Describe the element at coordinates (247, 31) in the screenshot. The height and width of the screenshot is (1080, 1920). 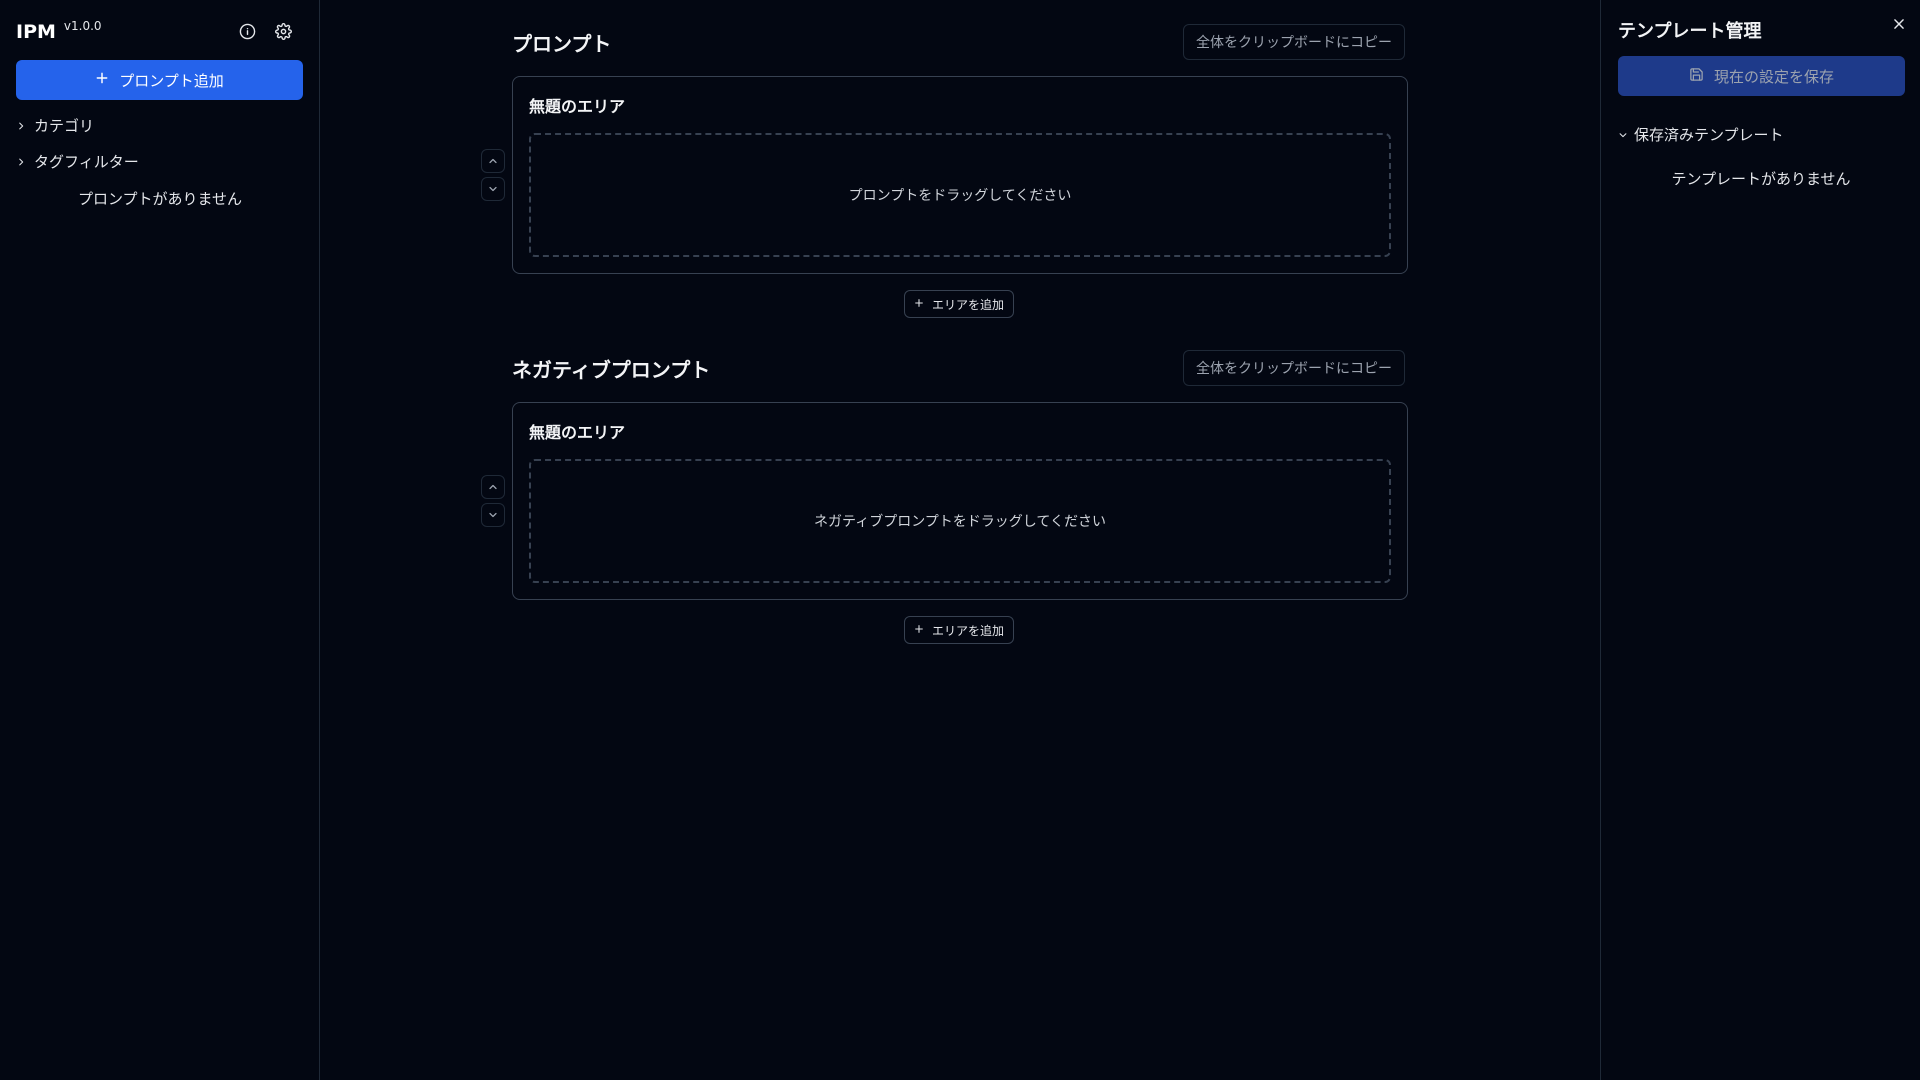
I see `info-icon` at that location.